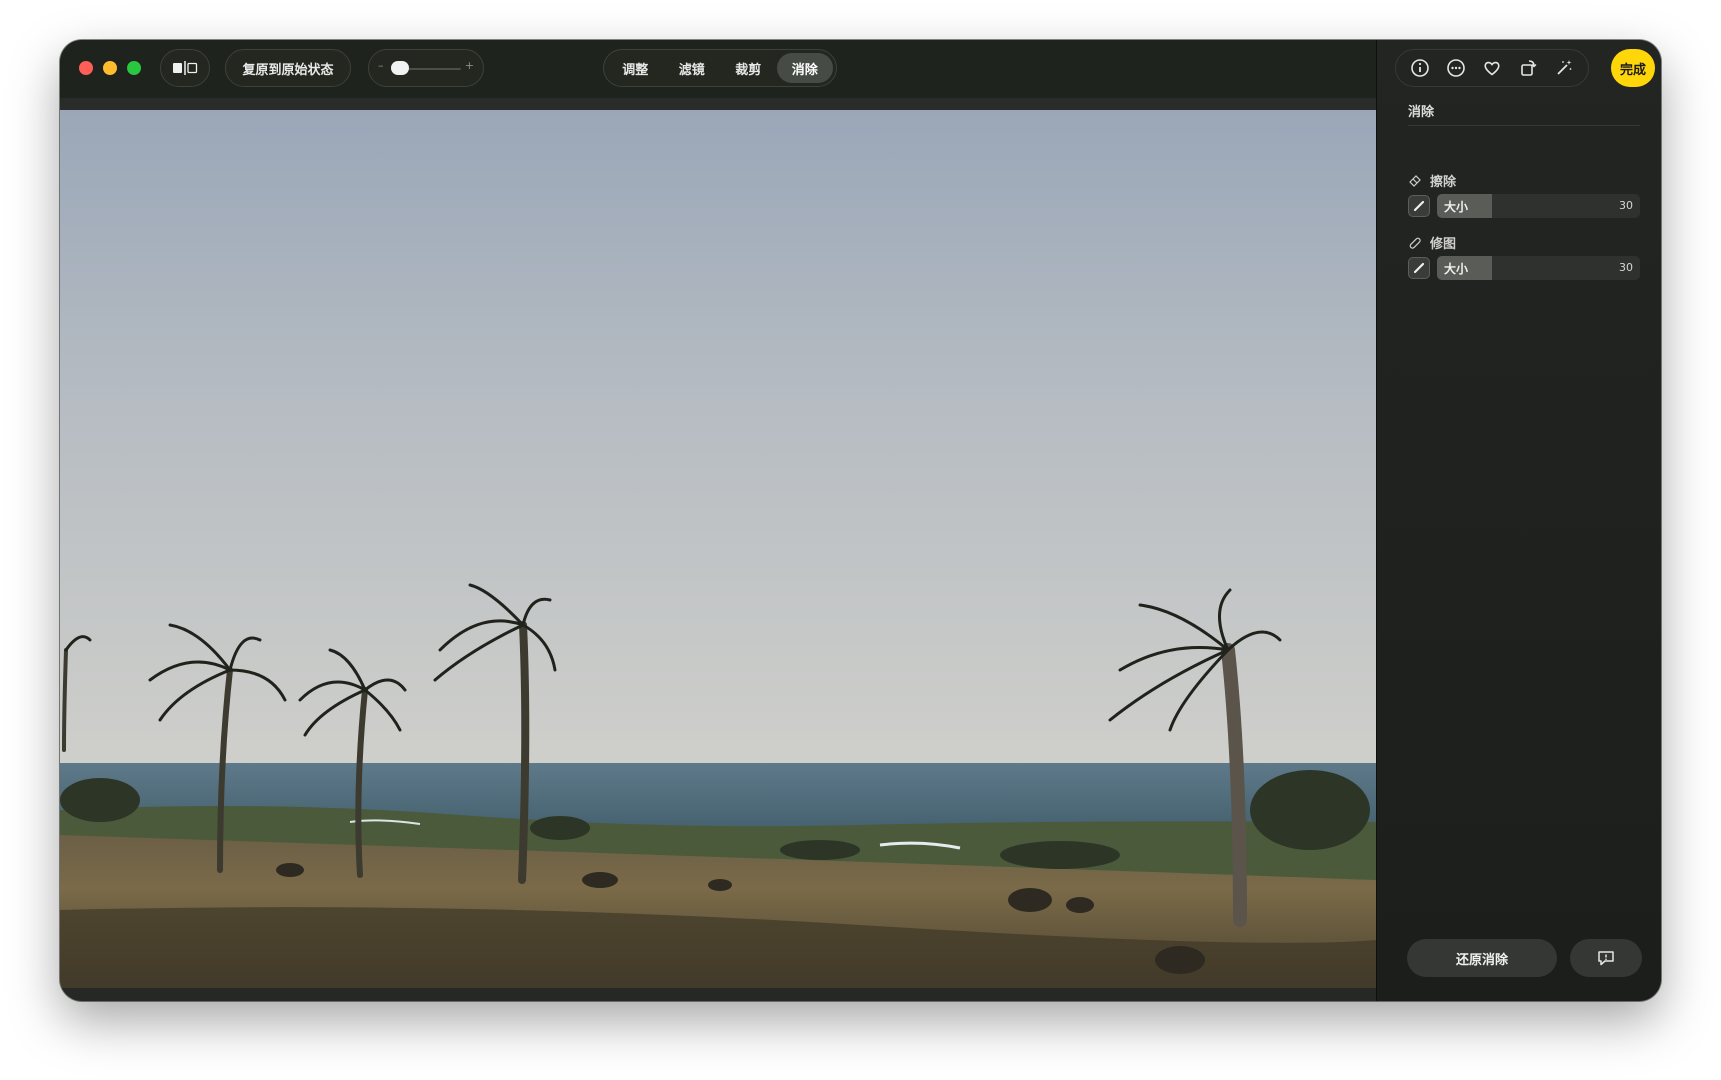 The width and height of the screenshot is (1721, 1080). Describe the element at coordinates (1626, 205) in the screenshot. I see `erase-size-value: 30` at that location.